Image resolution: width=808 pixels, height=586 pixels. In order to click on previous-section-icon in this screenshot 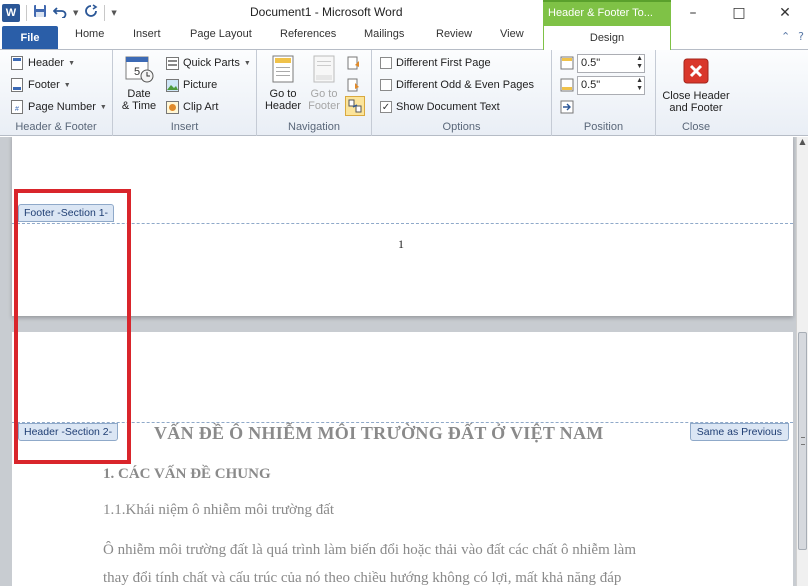, I will do `click(354, 63)`.